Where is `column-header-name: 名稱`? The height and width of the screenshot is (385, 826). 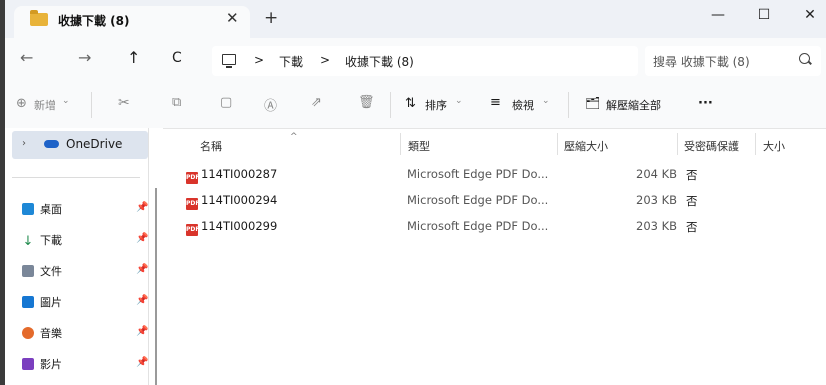 column-header-name: 名稱 is located at coordinates (211, 146).